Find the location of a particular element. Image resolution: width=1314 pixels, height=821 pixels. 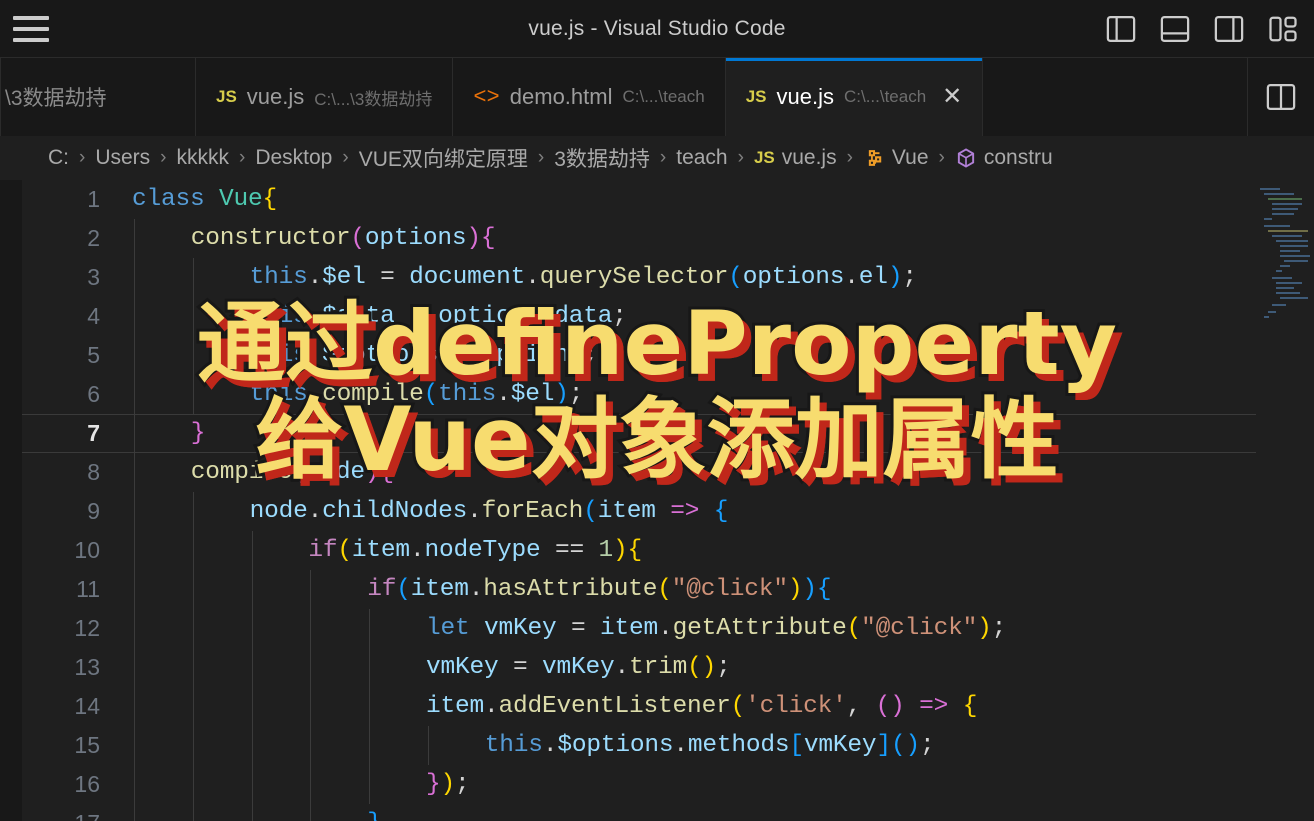

code-line: 4 this.$data = options.data; is located at coordinates (657, 316).